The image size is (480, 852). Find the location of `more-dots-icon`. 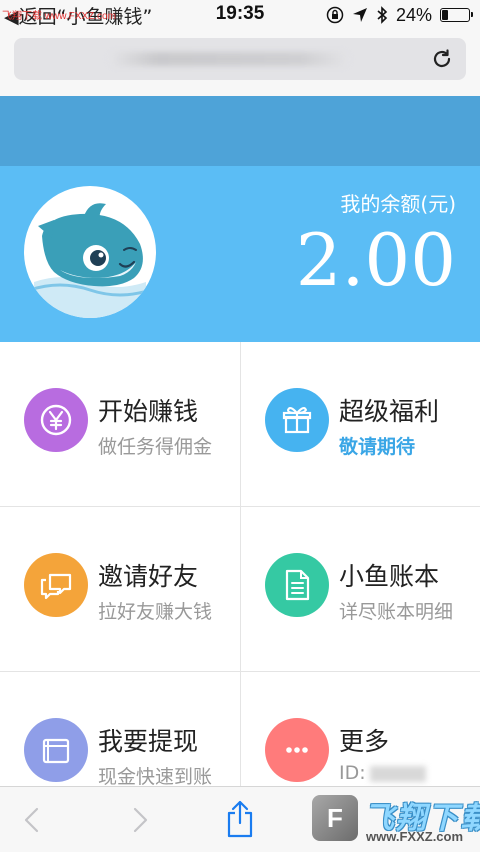

more-dots-icon is located at coordinates (297, 750).